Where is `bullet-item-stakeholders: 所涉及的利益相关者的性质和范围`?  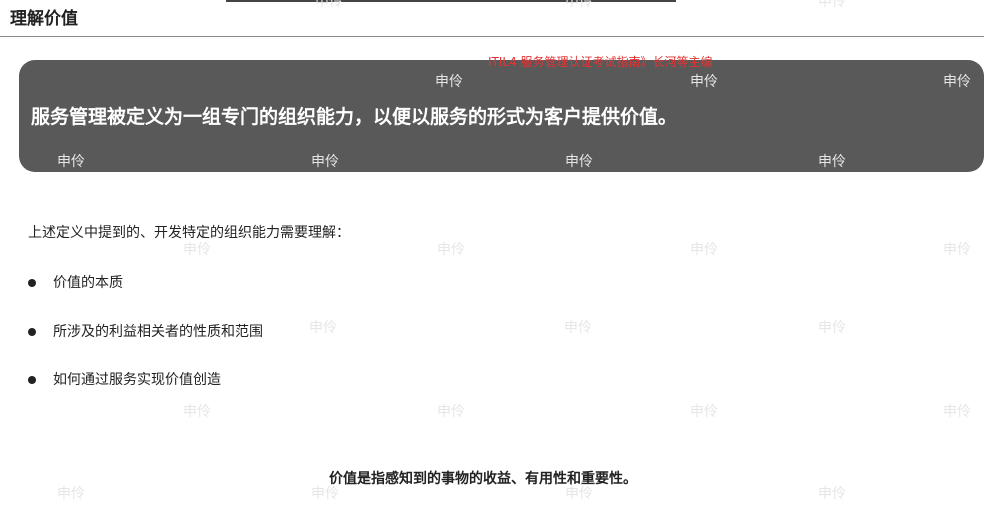
bullet-item-stakeholders: 所涉及的利益相关者的性质和范围 is located at coordinates (145, 332).